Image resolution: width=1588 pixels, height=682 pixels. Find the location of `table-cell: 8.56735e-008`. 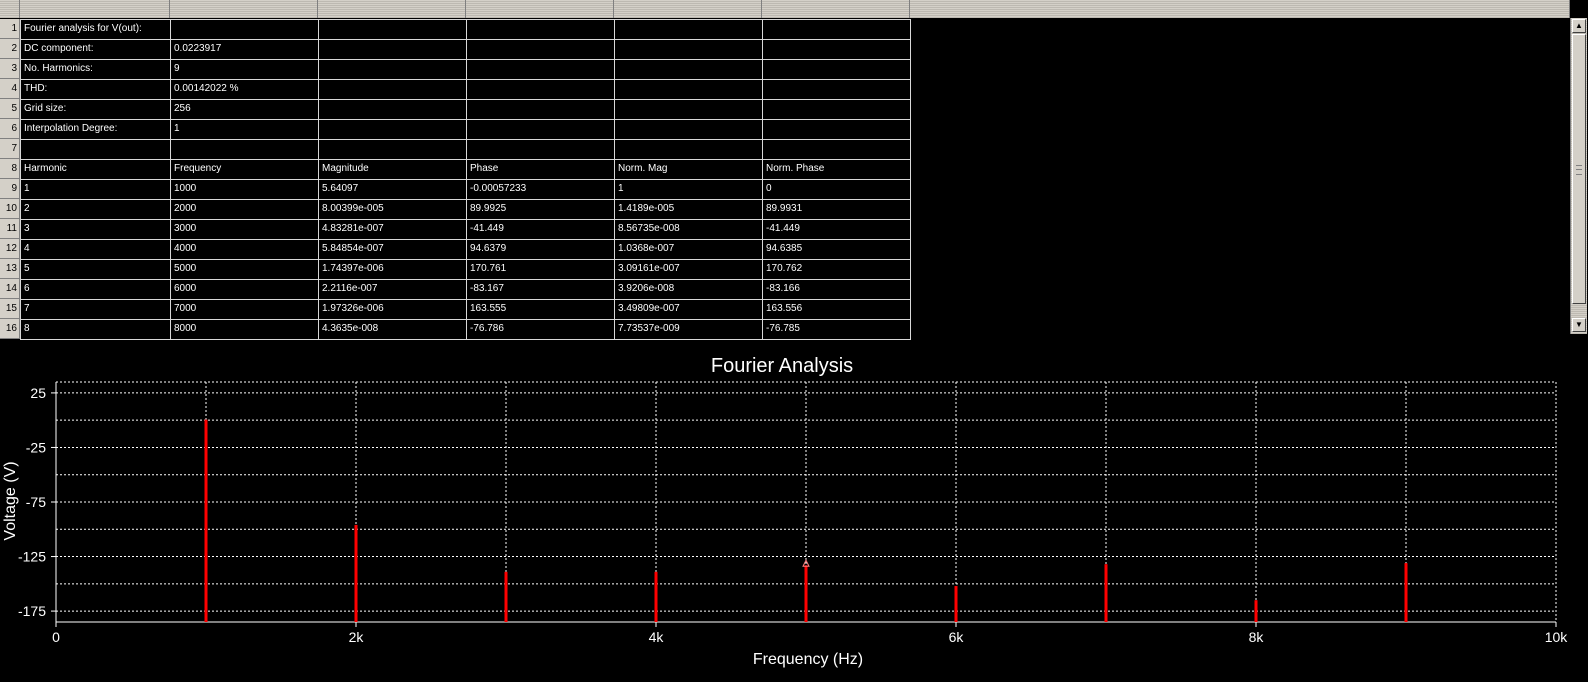

table-cell: 8.56735e-008 is located at coordinates (688, 229).